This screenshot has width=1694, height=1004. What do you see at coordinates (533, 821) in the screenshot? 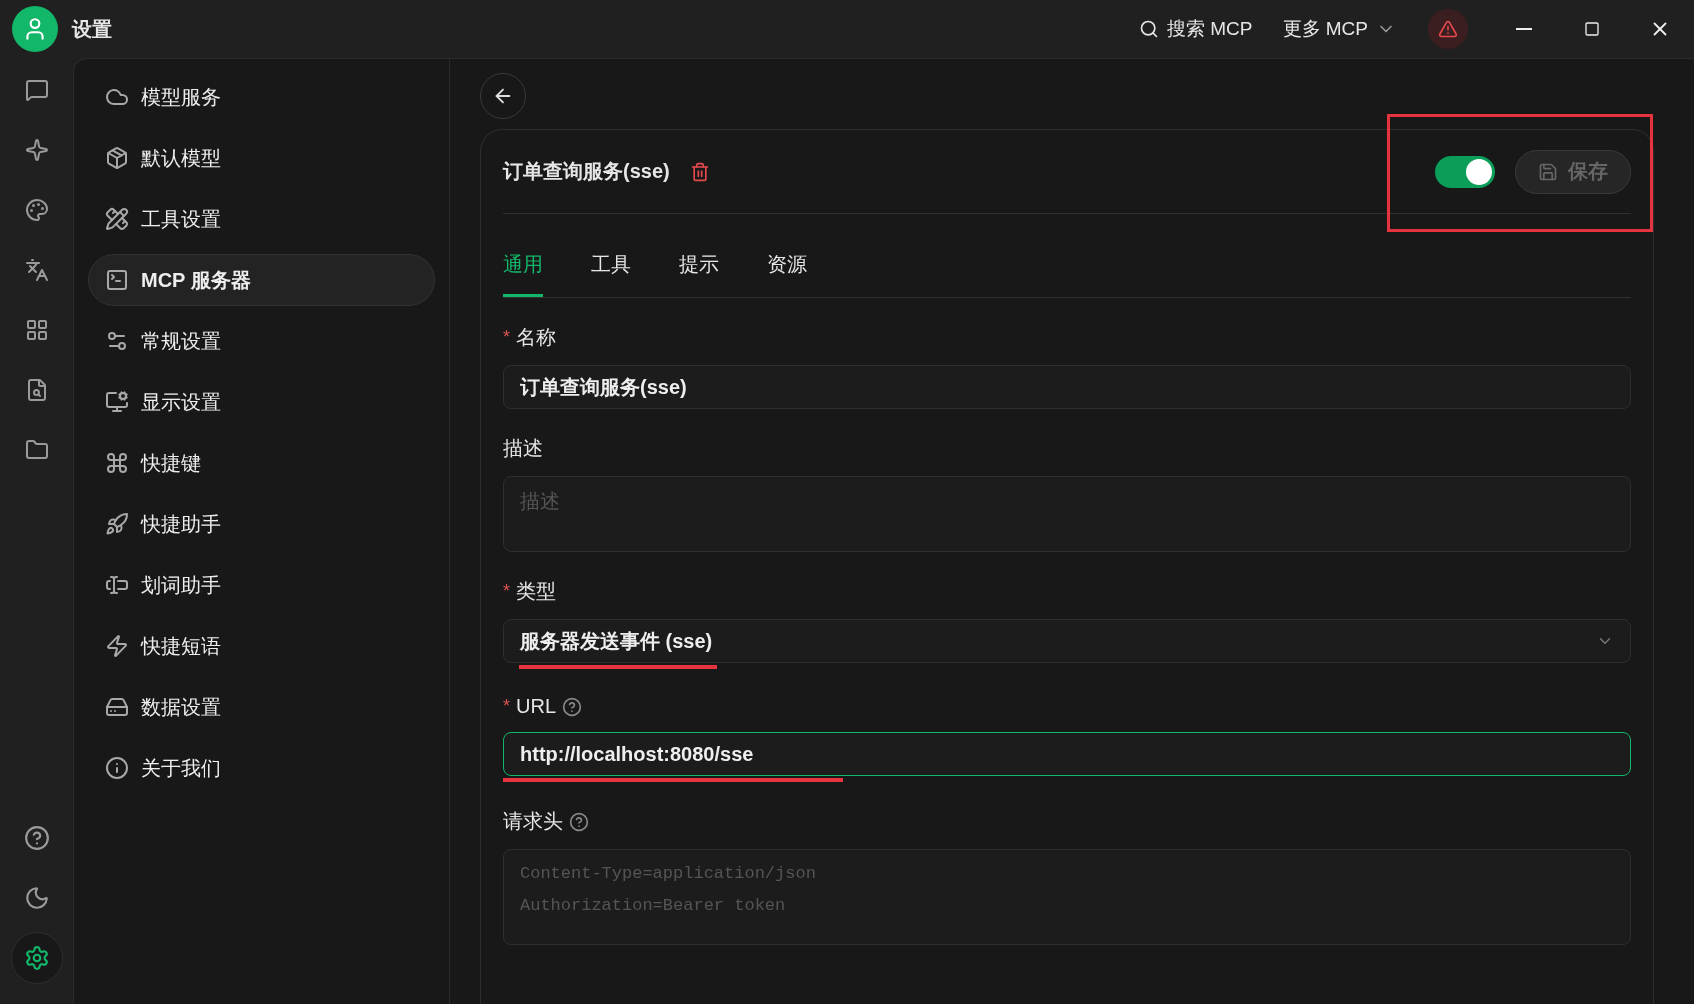
I see `field-label: 请求头` at bounding box center [533, 821].